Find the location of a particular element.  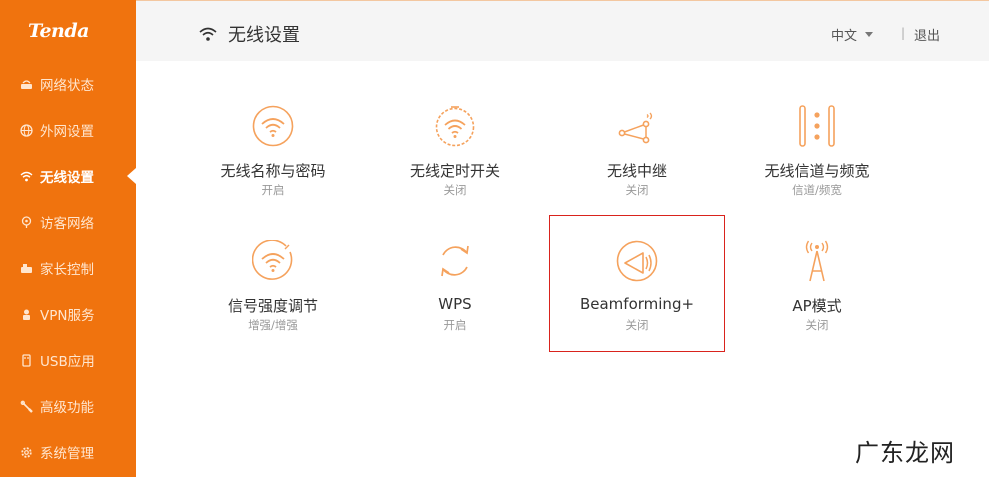

sidebar-item-label: 无线设置 is located at coordinates (67, 178).